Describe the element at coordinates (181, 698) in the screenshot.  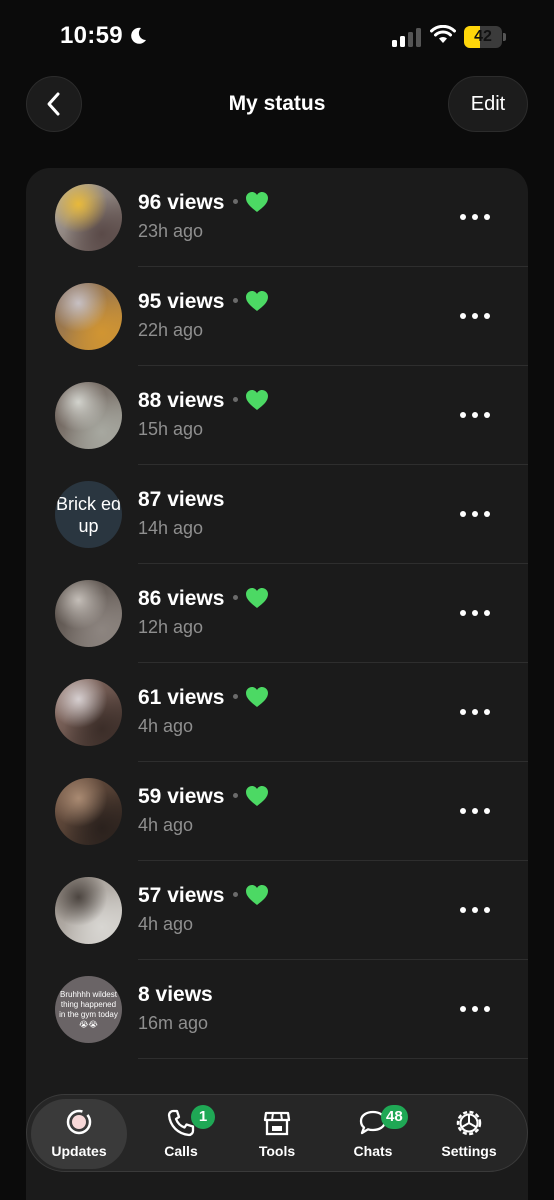
I see `views-count: 61 views` at that location.